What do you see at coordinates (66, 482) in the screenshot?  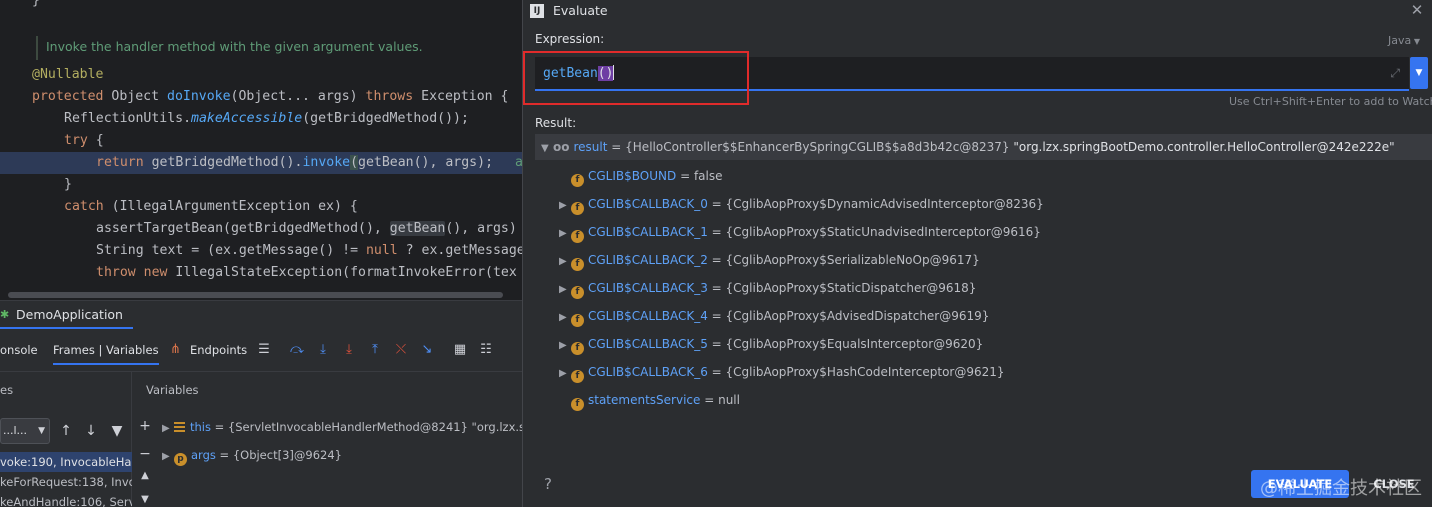 I see `frame-item: keForRequest:138, Invoc` at bounding box center [66, 482].